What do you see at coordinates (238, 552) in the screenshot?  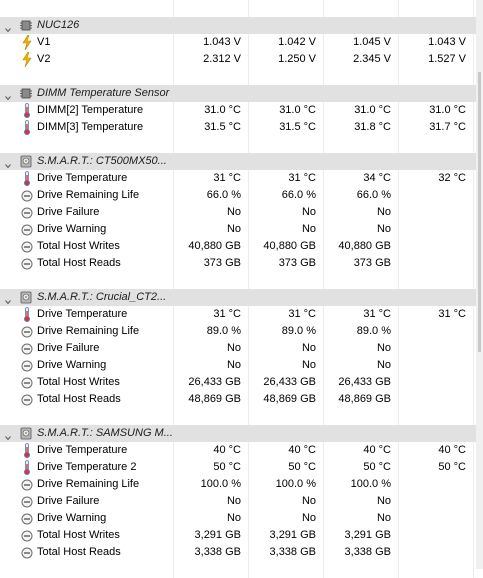 I see `sensor-row: Total Host Reads 3,338 GB 3,338 GB 3,338 GB` at bounding box center [238, 552].